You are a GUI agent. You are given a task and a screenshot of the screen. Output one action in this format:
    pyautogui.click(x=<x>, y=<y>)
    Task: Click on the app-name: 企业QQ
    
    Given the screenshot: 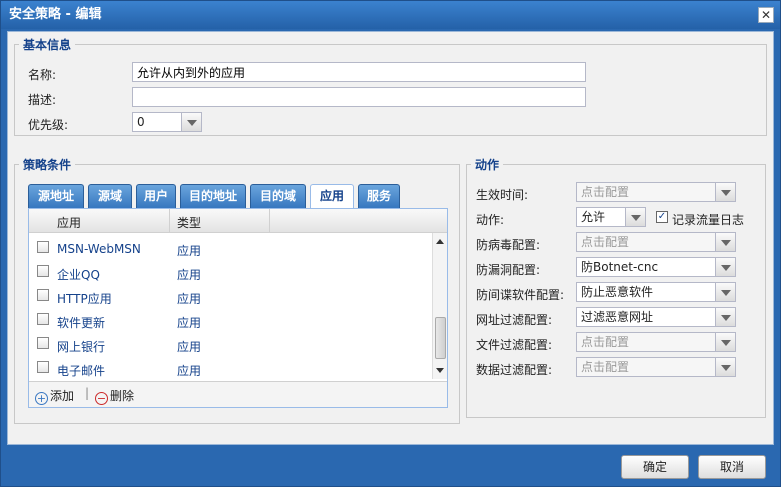 What is the action you would take?
    pyautogui.click(x=78, y=275)
    